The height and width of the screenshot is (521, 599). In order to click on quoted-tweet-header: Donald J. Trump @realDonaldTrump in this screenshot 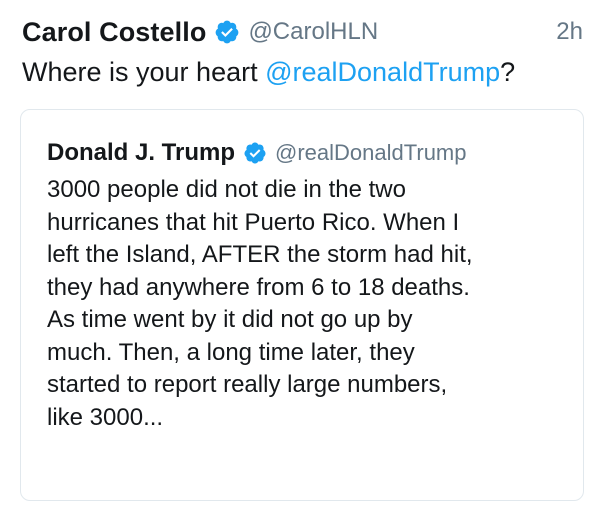, I will do `click(305, 153)`.